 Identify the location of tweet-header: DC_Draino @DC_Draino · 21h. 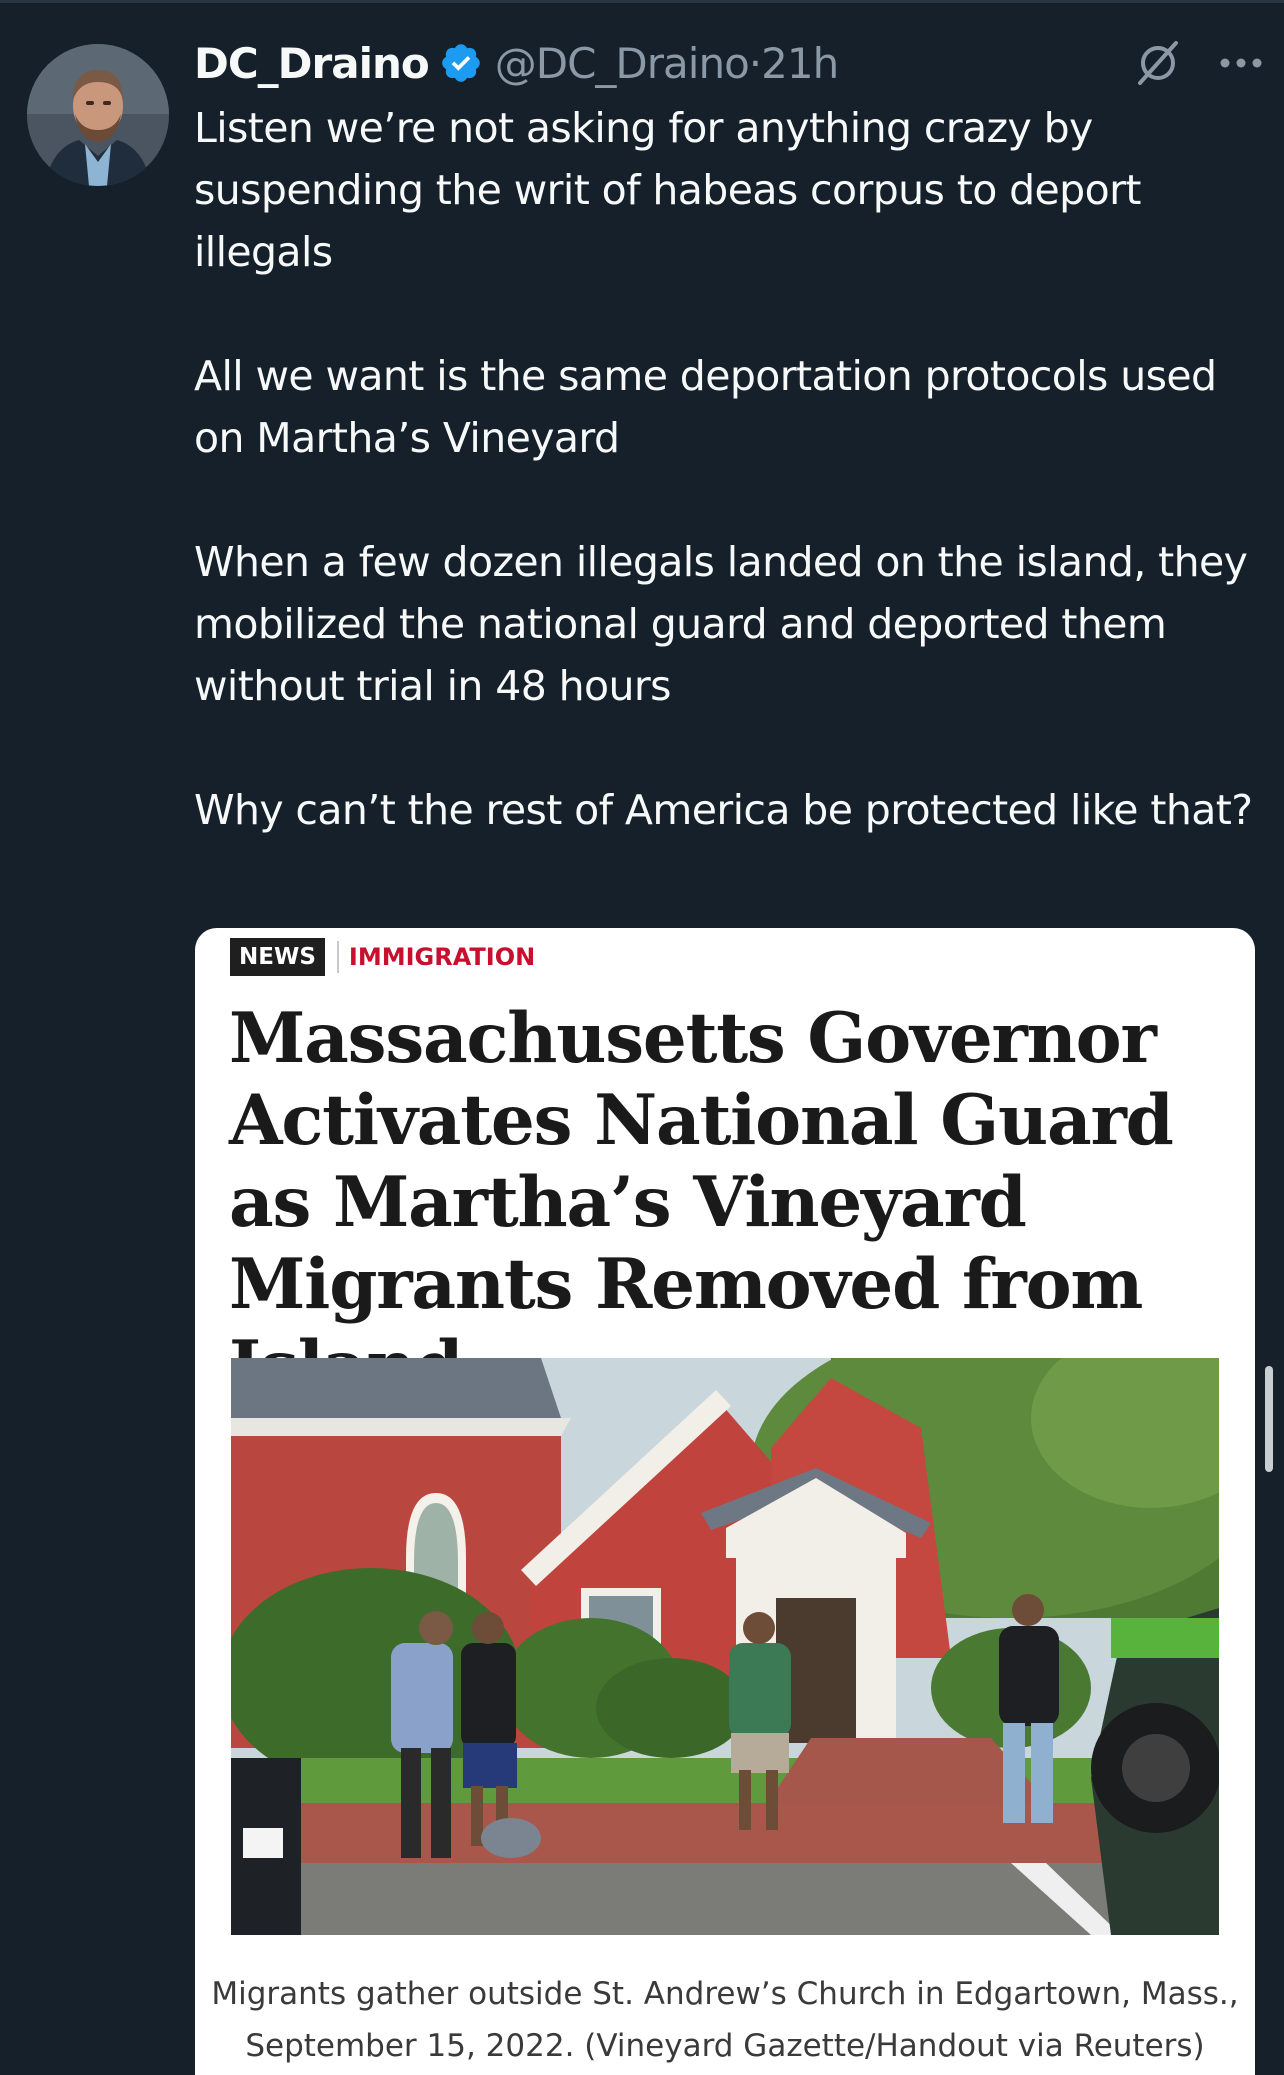
(729, 63).